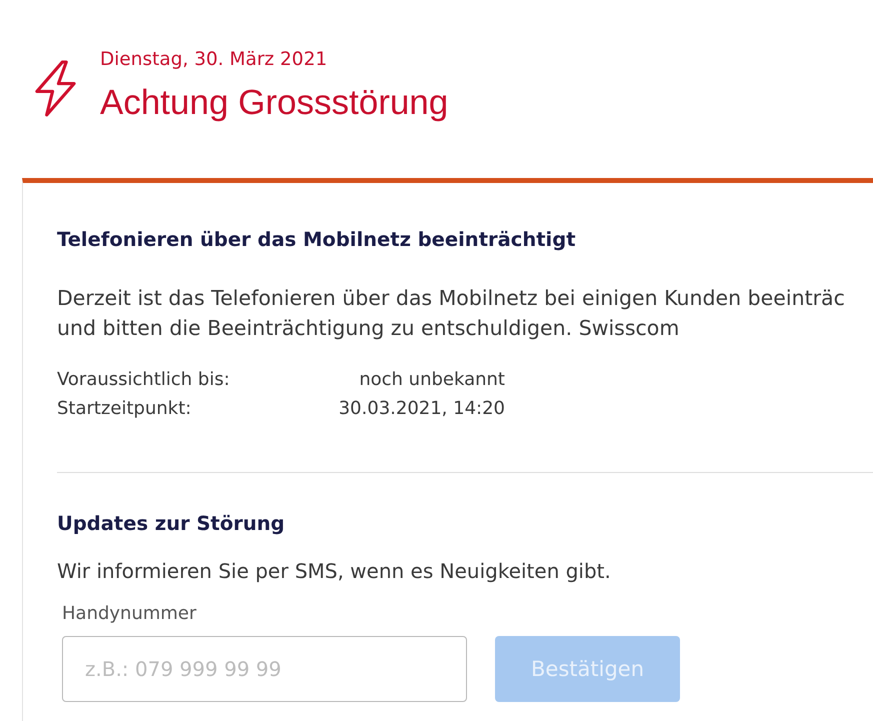 Image resolution: width=873 pixels, height=721 pixels. Describe the element at coordinates (274, 103) in the screenshot. I see `page-title: Achtung Grossstörung` at that location.